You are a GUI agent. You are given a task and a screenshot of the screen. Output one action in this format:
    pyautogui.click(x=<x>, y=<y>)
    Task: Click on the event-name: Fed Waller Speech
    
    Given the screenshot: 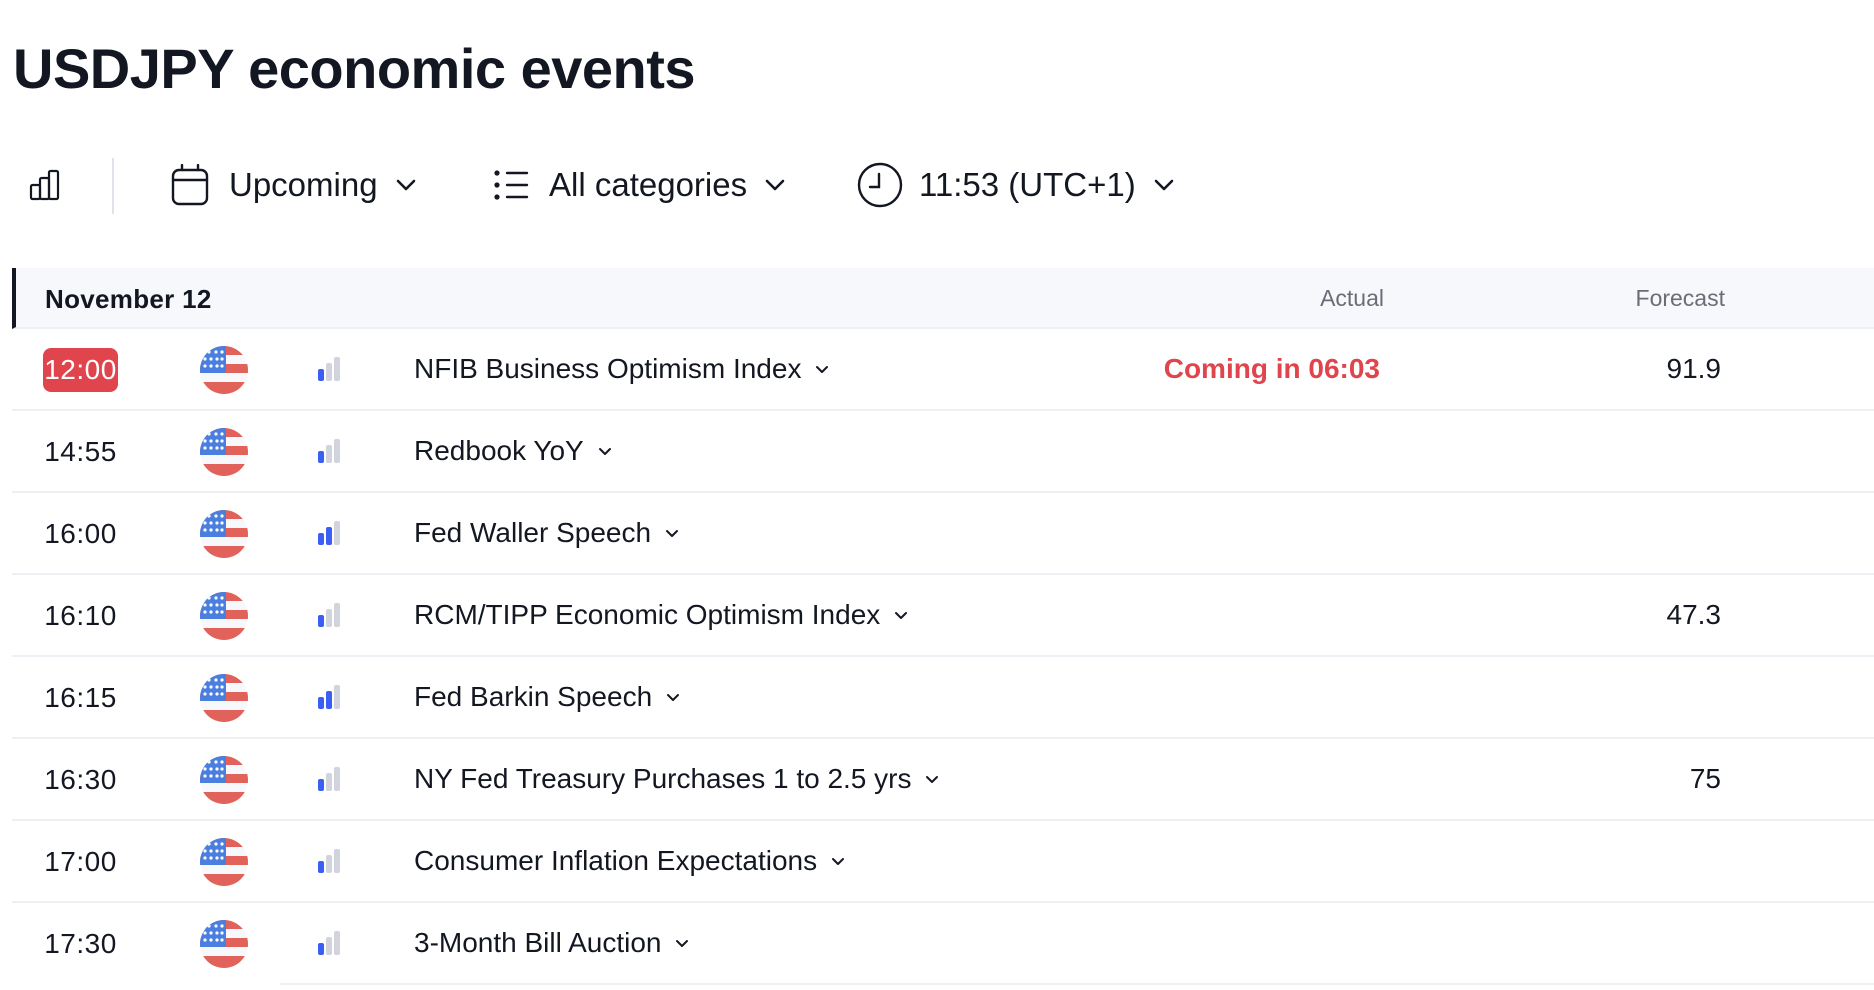 What is the action you would take?
    pyautogui.click(x=533, y=532)
    